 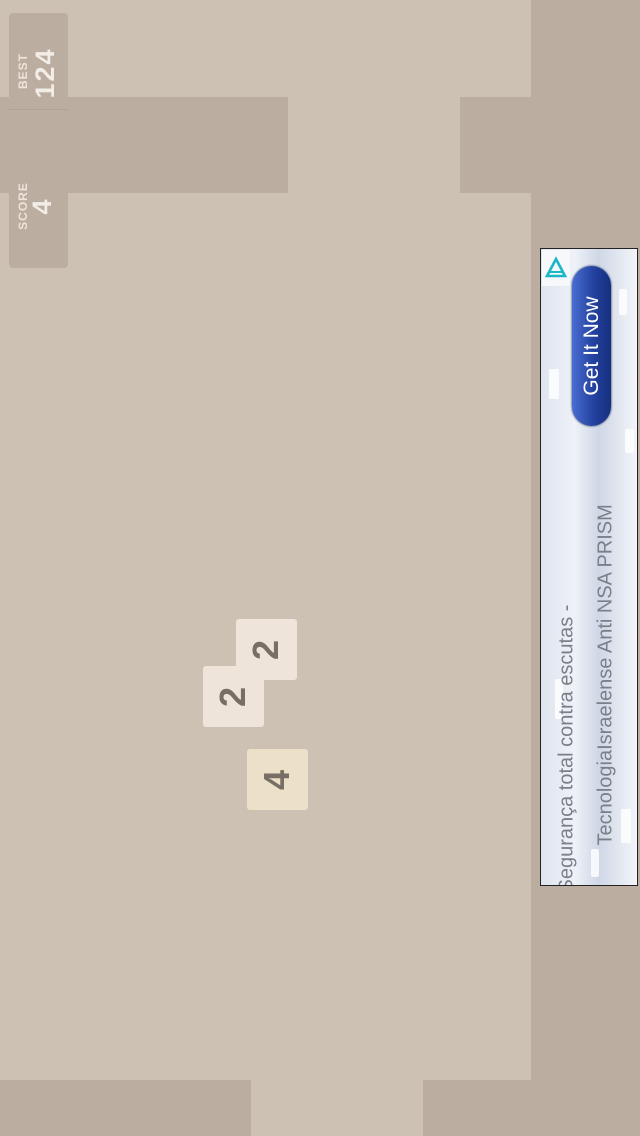 What do you see at coordinates (477, 1108) in the screenshot?
I see `footer-bar-right` at bounding box center [477, 1108].